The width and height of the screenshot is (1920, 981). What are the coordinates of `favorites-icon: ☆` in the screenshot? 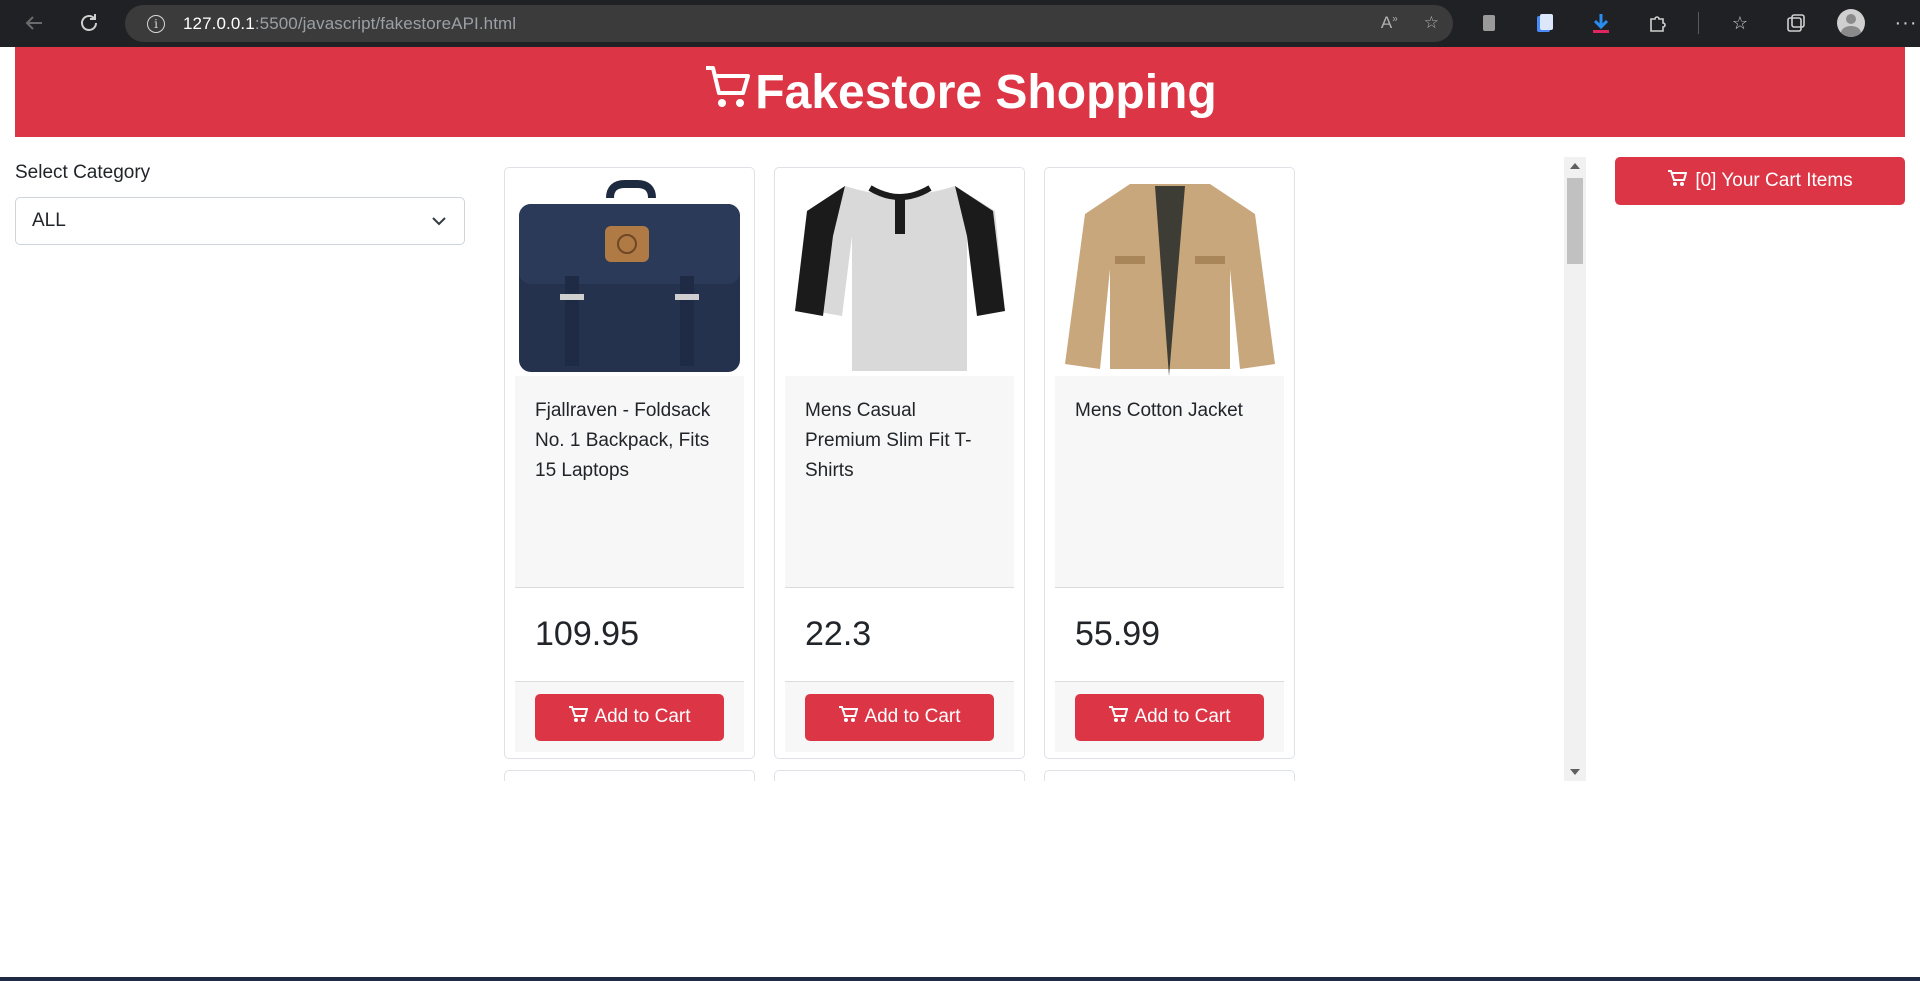 It's located at (1740, 23).